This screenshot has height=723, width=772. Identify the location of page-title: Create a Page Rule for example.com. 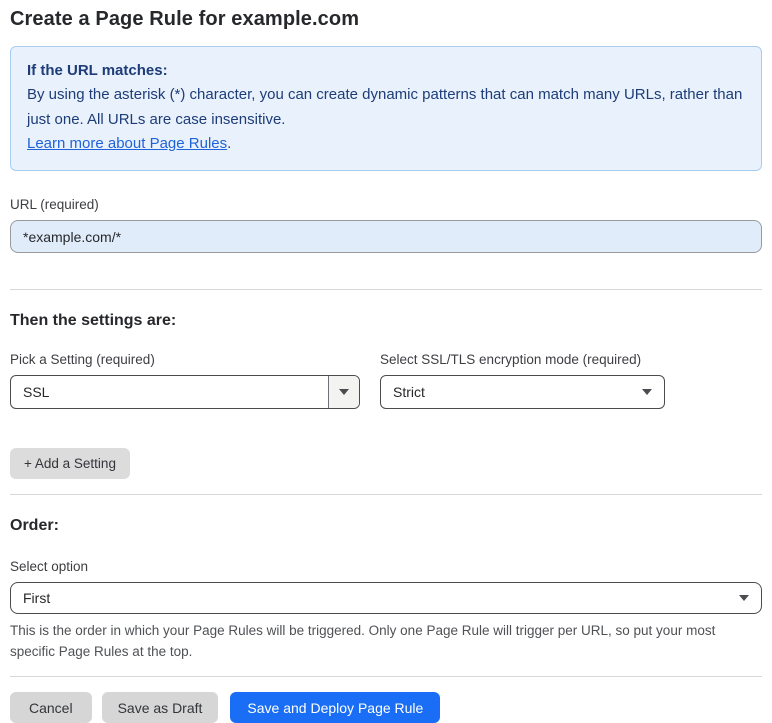
(185, 19).